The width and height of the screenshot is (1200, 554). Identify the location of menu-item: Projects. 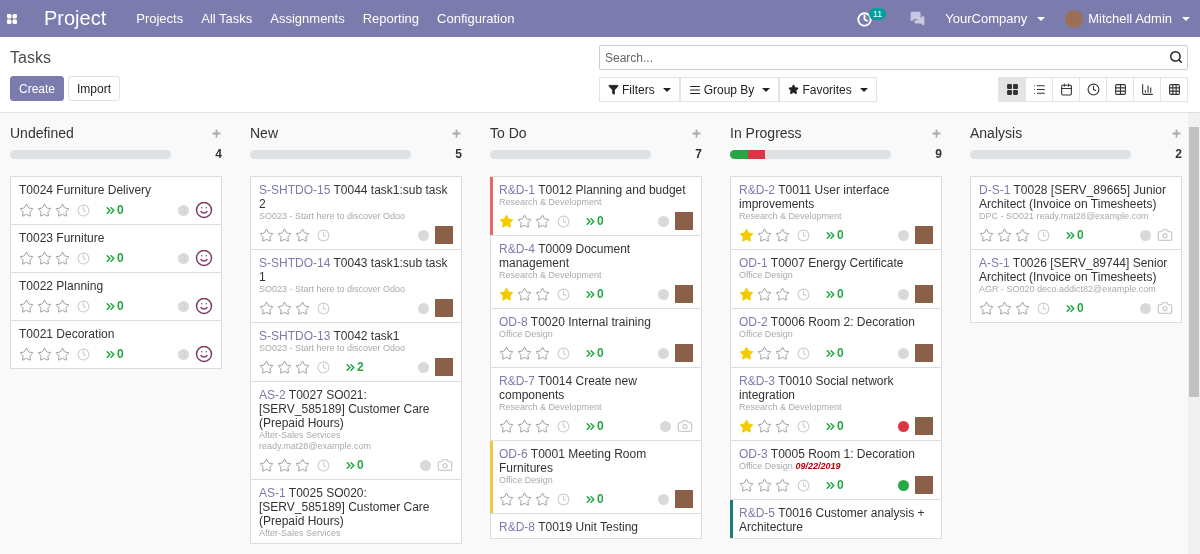
(160, 18).